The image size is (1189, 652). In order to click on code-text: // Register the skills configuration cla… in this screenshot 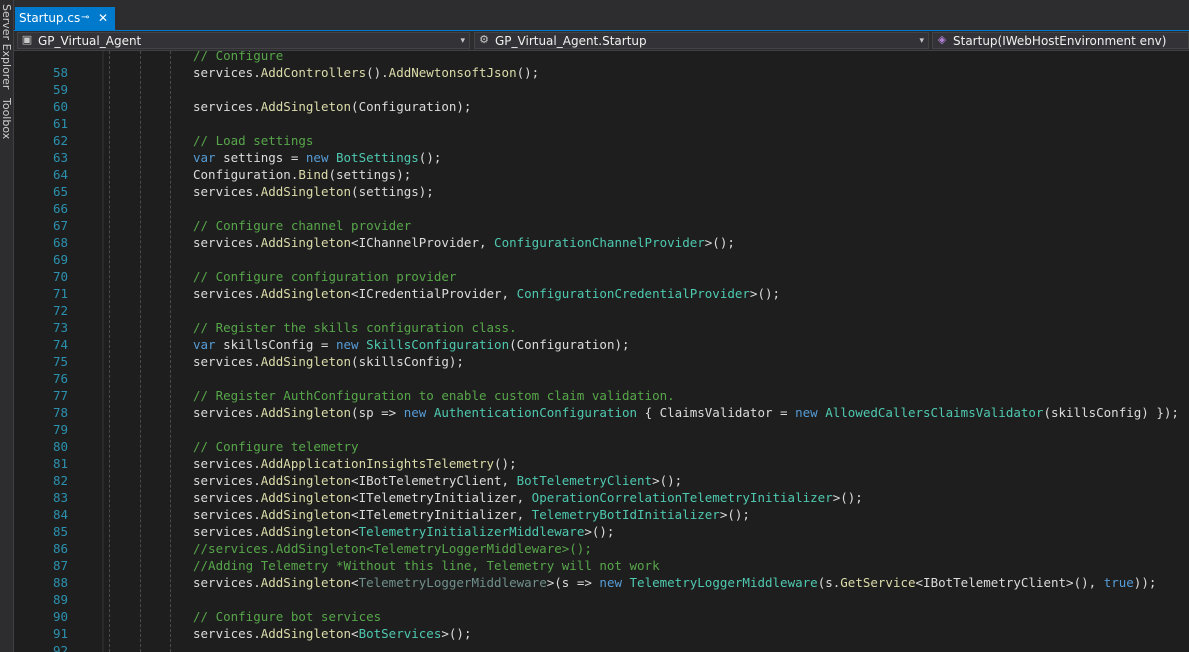, I will do `click(355, 327)`.